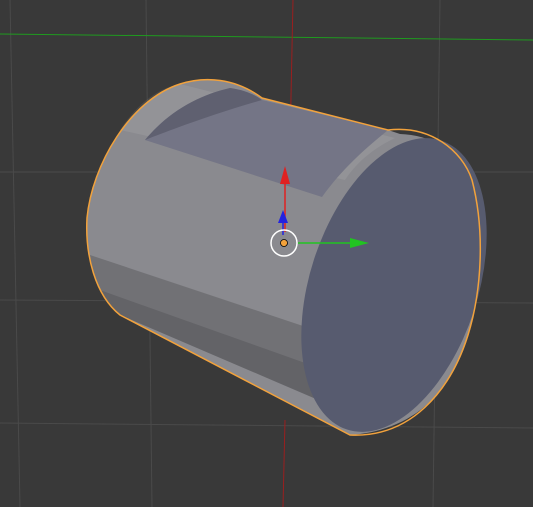 The width and height of the screenshot is (533, 507). I want to click on z-axis-line, so click(284, 463).